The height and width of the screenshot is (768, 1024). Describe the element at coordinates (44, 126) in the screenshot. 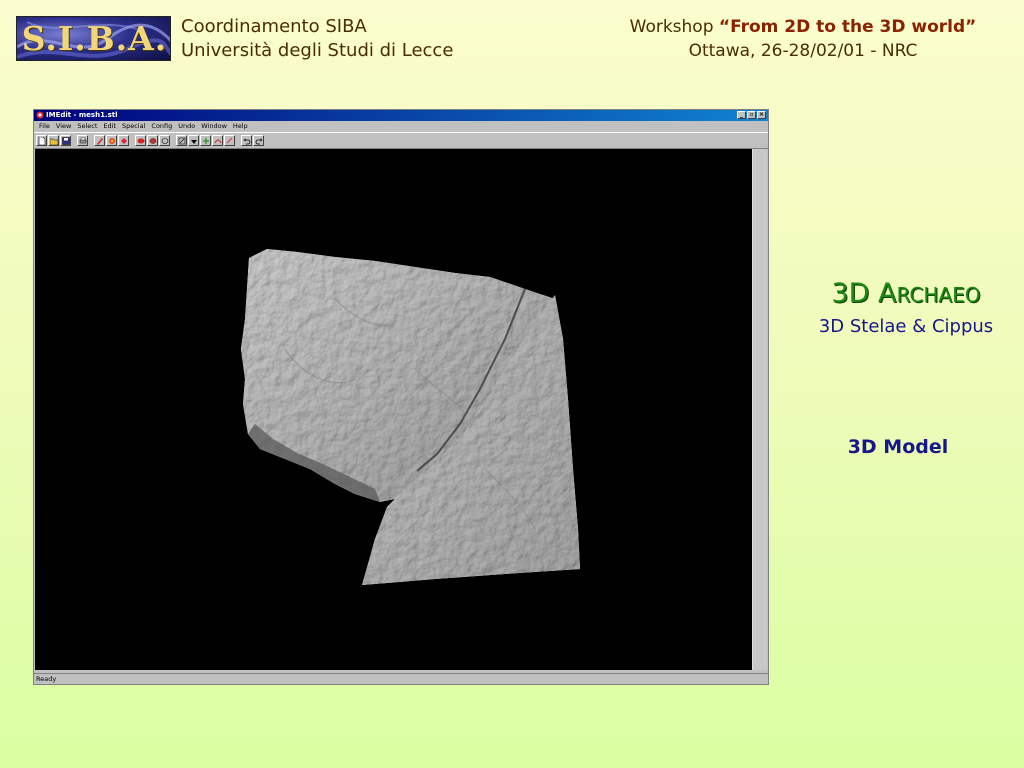

I see `menu-file: File` at that location.